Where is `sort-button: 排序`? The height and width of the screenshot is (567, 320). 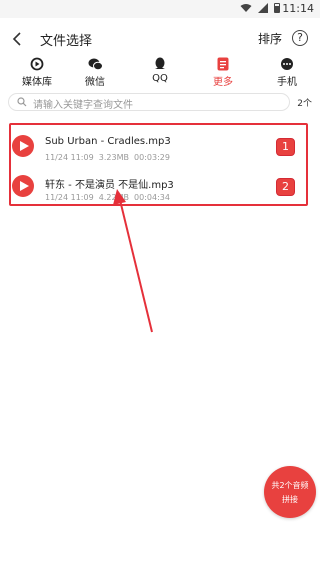 sort-button: 排序 is located at coordinates (270, 38).